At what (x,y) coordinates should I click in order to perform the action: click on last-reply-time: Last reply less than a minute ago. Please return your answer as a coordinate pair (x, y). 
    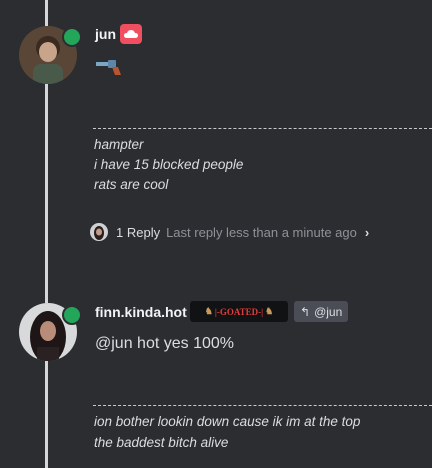
    Looking at the image, I should click on (261, 232).